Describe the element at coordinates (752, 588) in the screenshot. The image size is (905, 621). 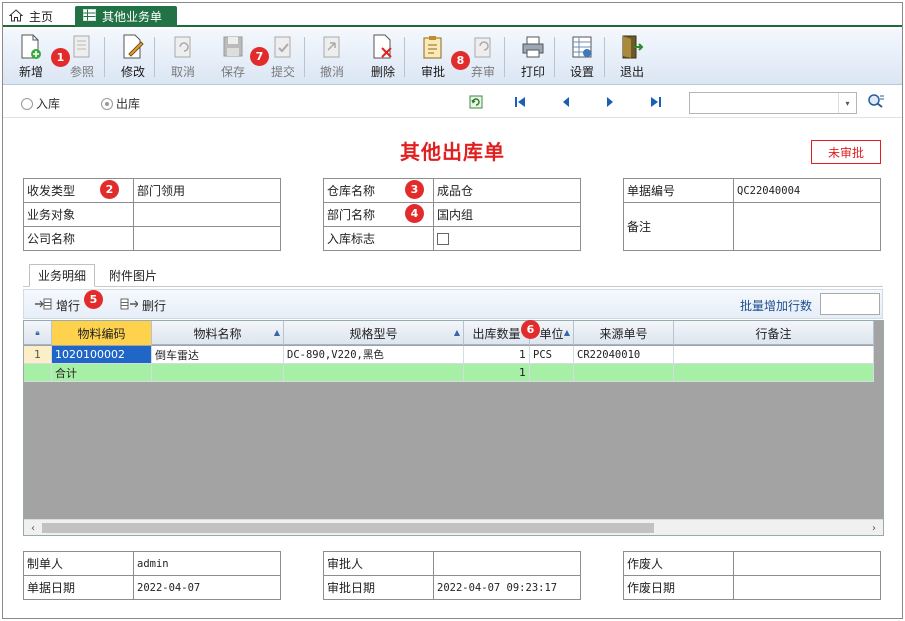
I see `form-row: 作废日期` at that location.